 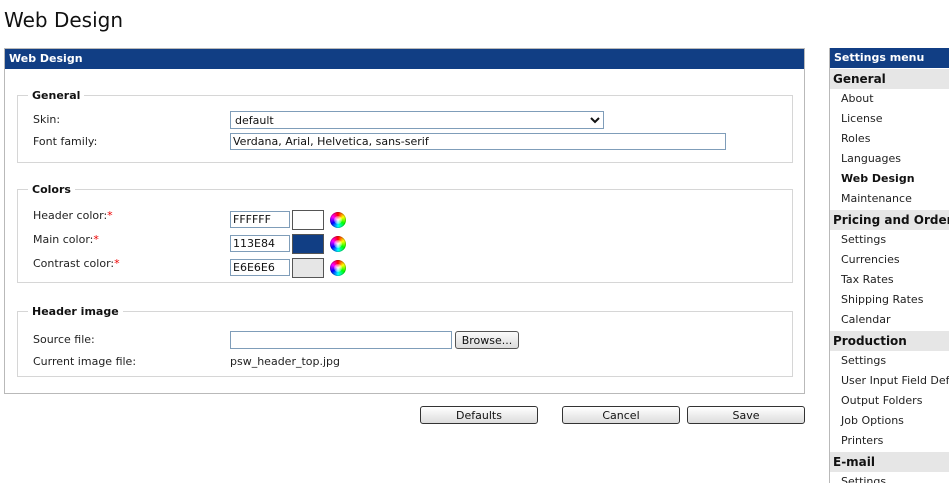 What do you see at coordinates (889, 441) in the screenshot?
I see `menu-item-printers: Printers` at bounding box center [889, 441].